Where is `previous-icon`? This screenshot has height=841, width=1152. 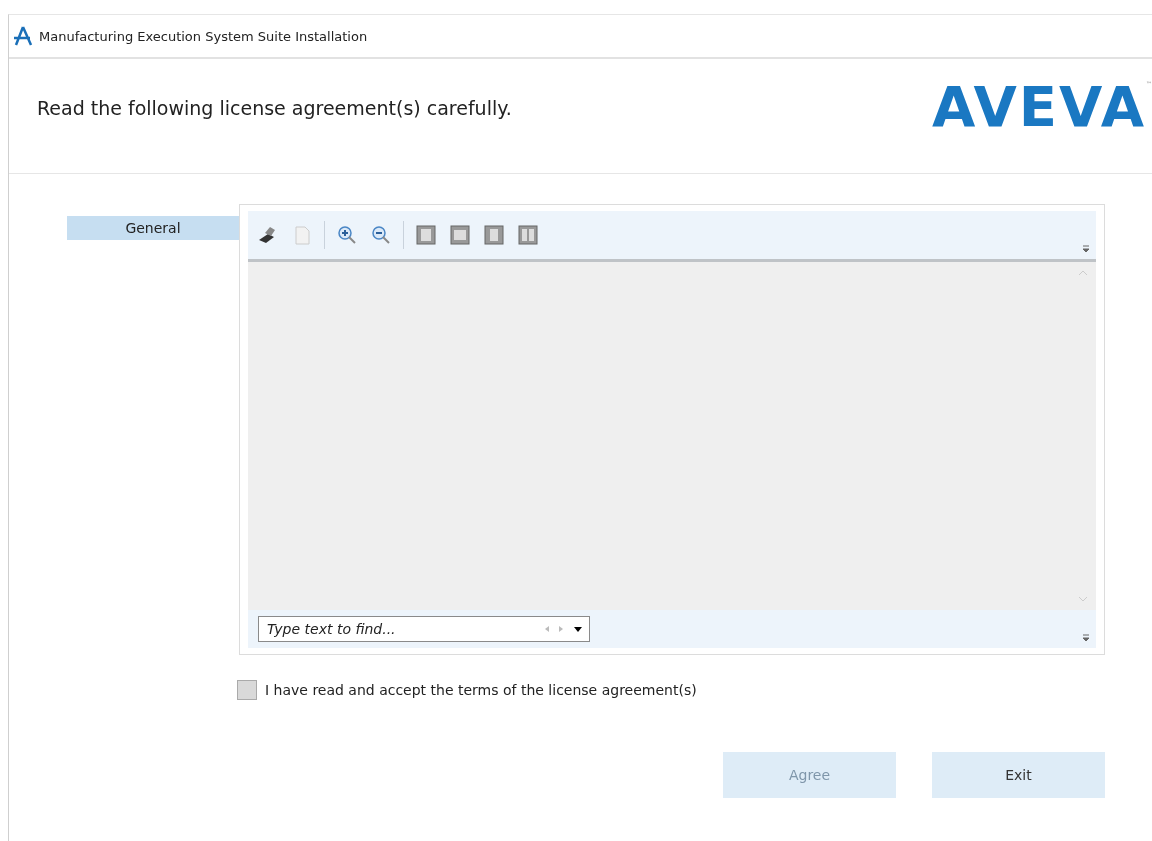 previous-icon is located at coordinates (547, 629).